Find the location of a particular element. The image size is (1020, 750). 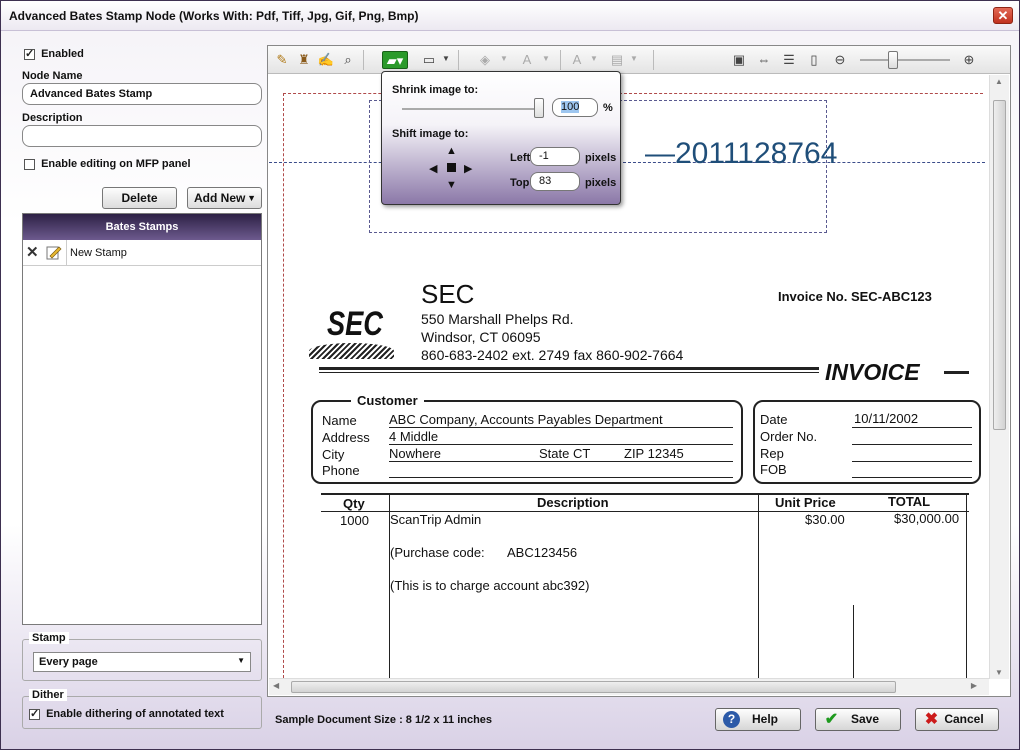

font-color-icon: A is located at coordinates (527, 60).